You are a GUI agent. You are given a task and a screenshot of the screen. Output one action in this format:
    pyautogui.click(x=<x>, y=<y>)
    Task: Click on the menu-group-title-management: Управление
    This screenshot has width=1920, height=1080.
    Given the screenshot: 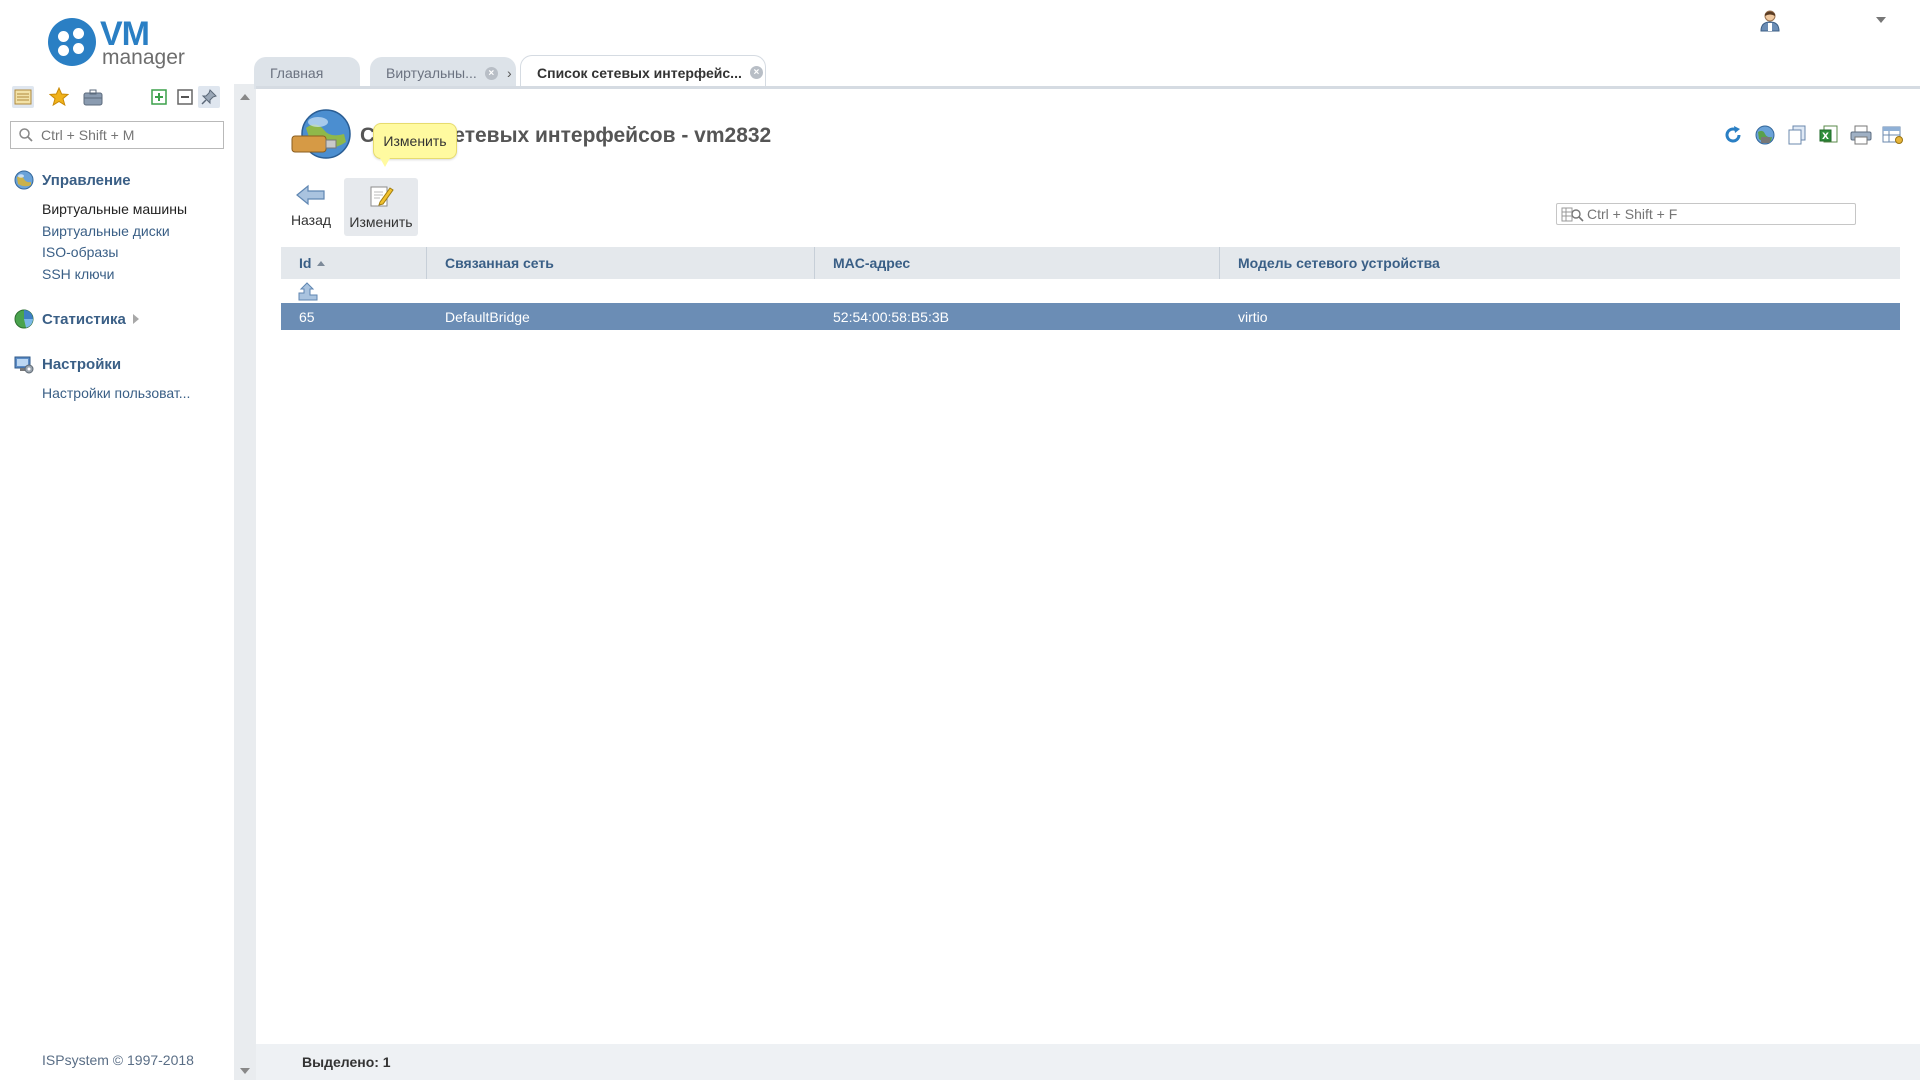 What is the action you would take?
    pyautogui.click(x=86, y=180)
    